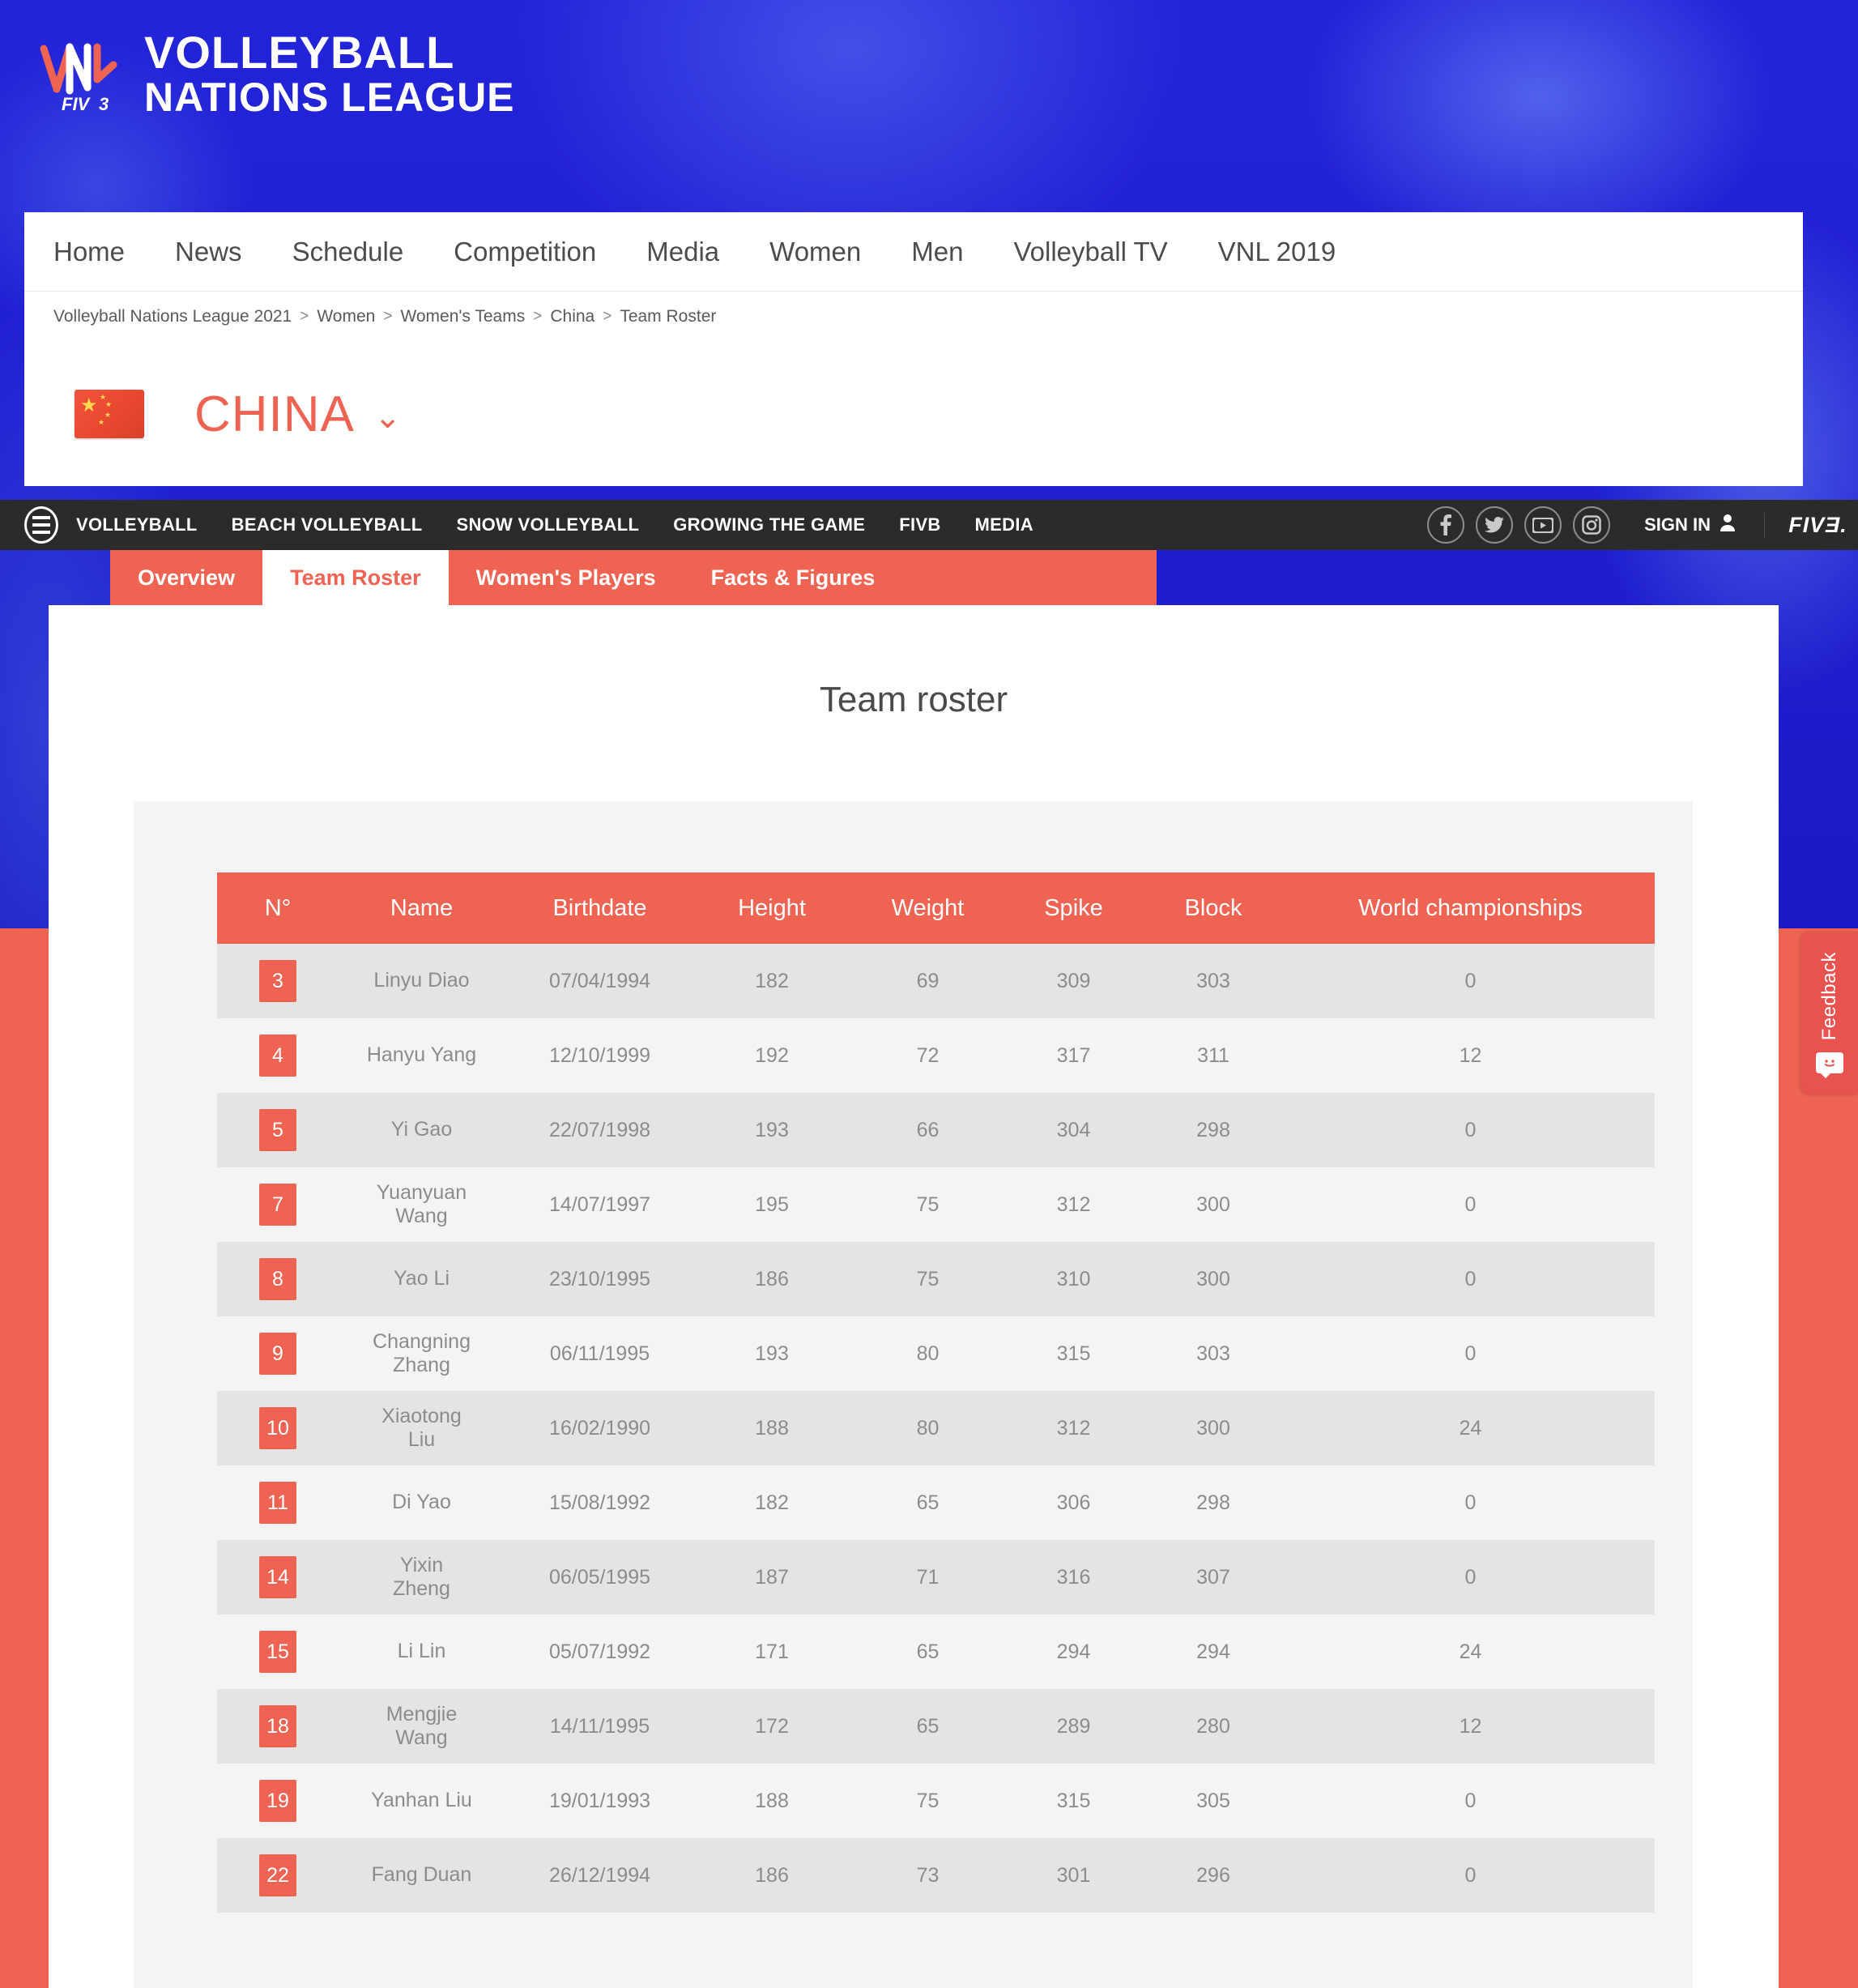  What do you see at coordinates (936, 1130) in the screenshot?
I see `table-row: 5 Yi Gao 22/07/1998 193 66 304 298 0` at bounding box center [936, 1130].